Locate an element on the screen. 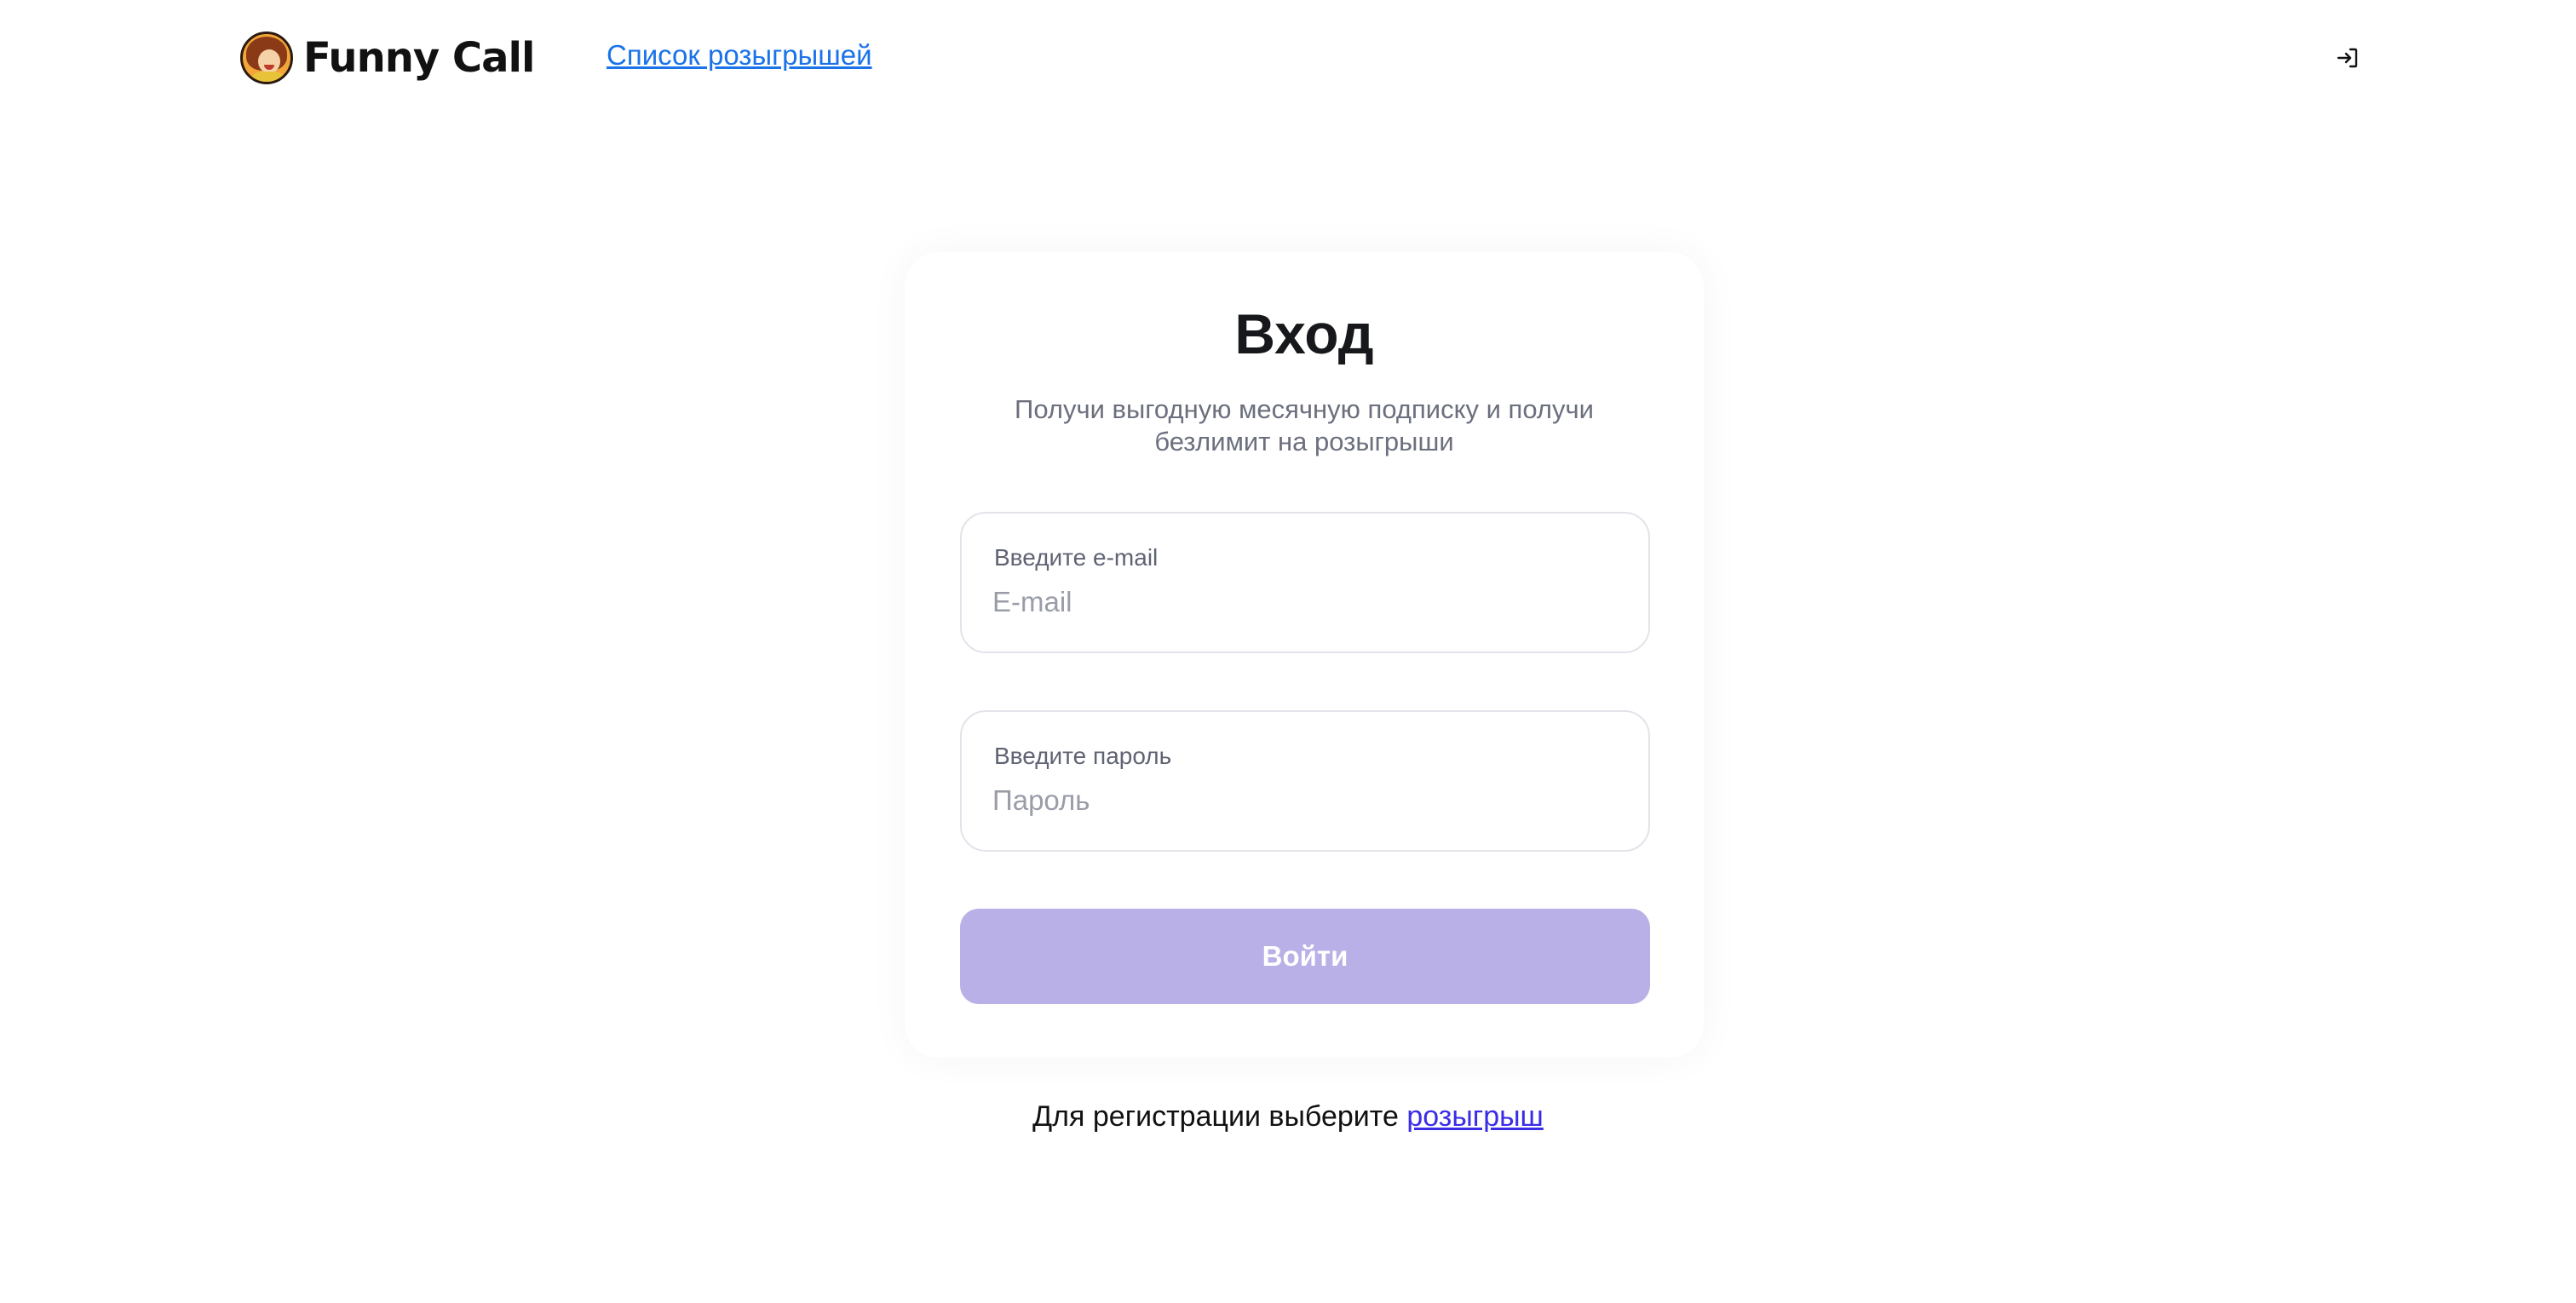 This screenshot has height=1303, width=2576. password-field: Введите пароль is located at coordinates (1305, 781).